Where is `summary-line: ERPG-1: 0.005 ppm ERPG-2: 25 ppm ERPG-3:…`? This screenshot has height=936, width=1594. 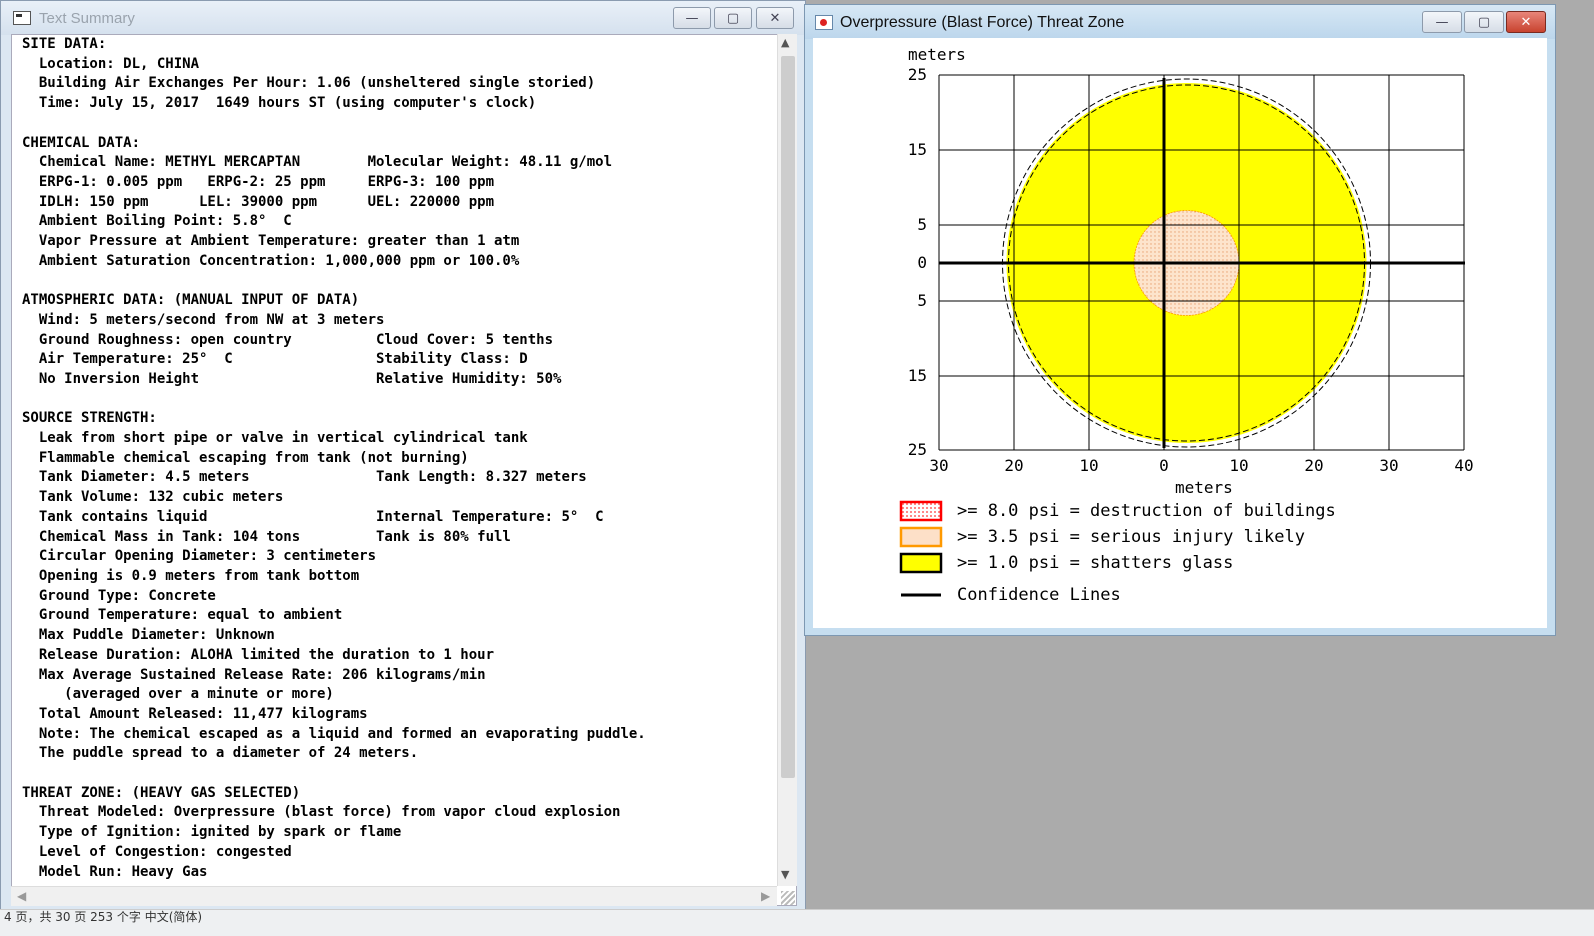
summary-line: ERPG-1: 0.005 ppm ERPG-2: 25 ppm ERPG-3:… is located at coordinates (266, 181).